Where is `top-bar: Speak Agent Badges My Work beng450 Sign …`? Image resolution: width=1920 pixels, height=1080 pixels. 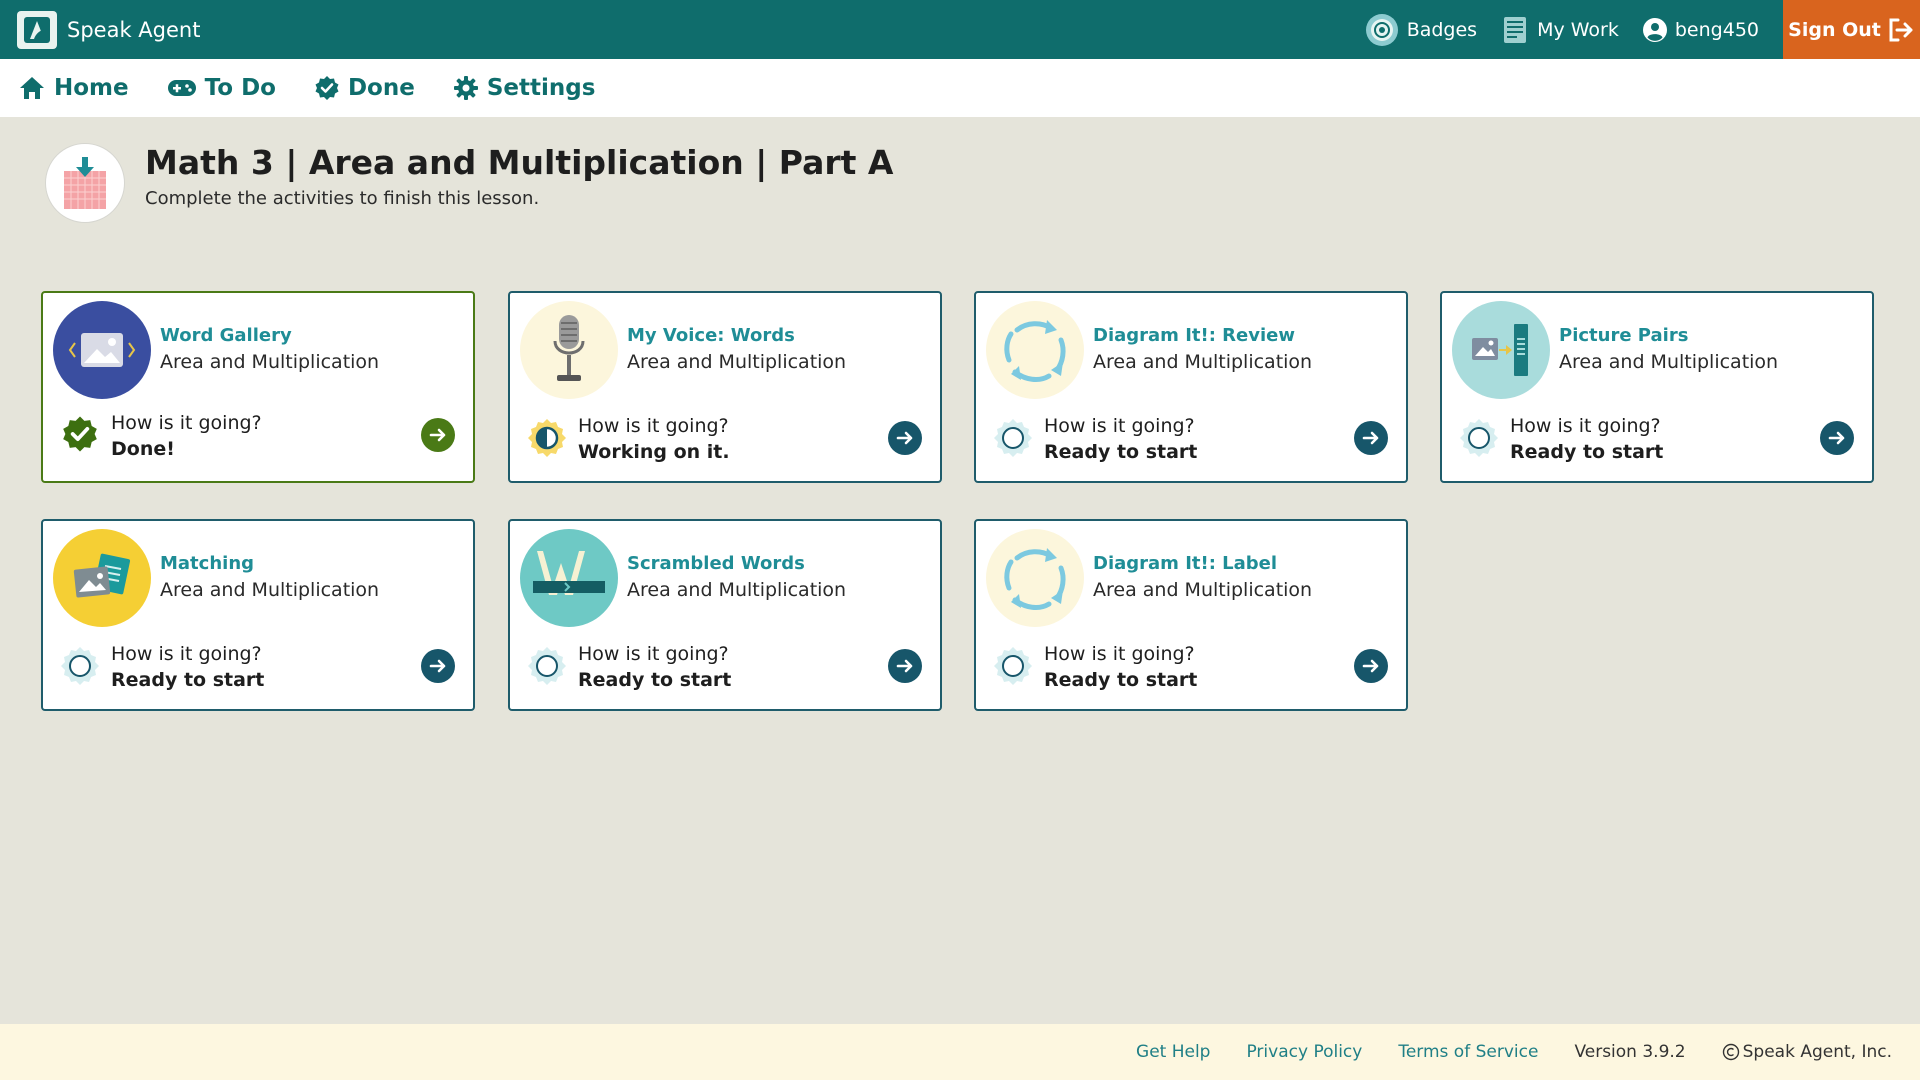 top-bar: Speak Agent Badges My Work beng450 Sign … is located at coordinates (960, 29).